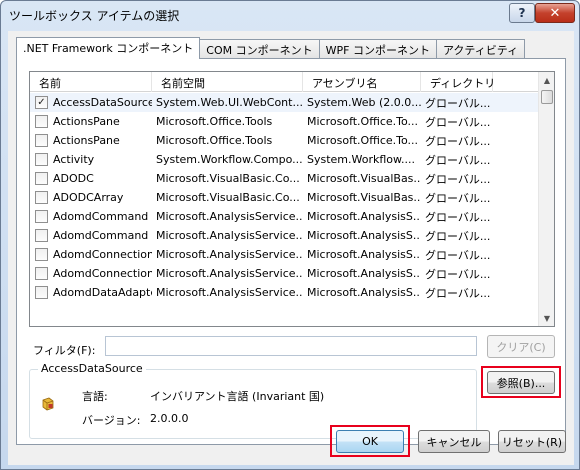 The image size is (580, 470). I want to click on dialog-title: ツールボックス アイテムの選択, so click(94, 16).